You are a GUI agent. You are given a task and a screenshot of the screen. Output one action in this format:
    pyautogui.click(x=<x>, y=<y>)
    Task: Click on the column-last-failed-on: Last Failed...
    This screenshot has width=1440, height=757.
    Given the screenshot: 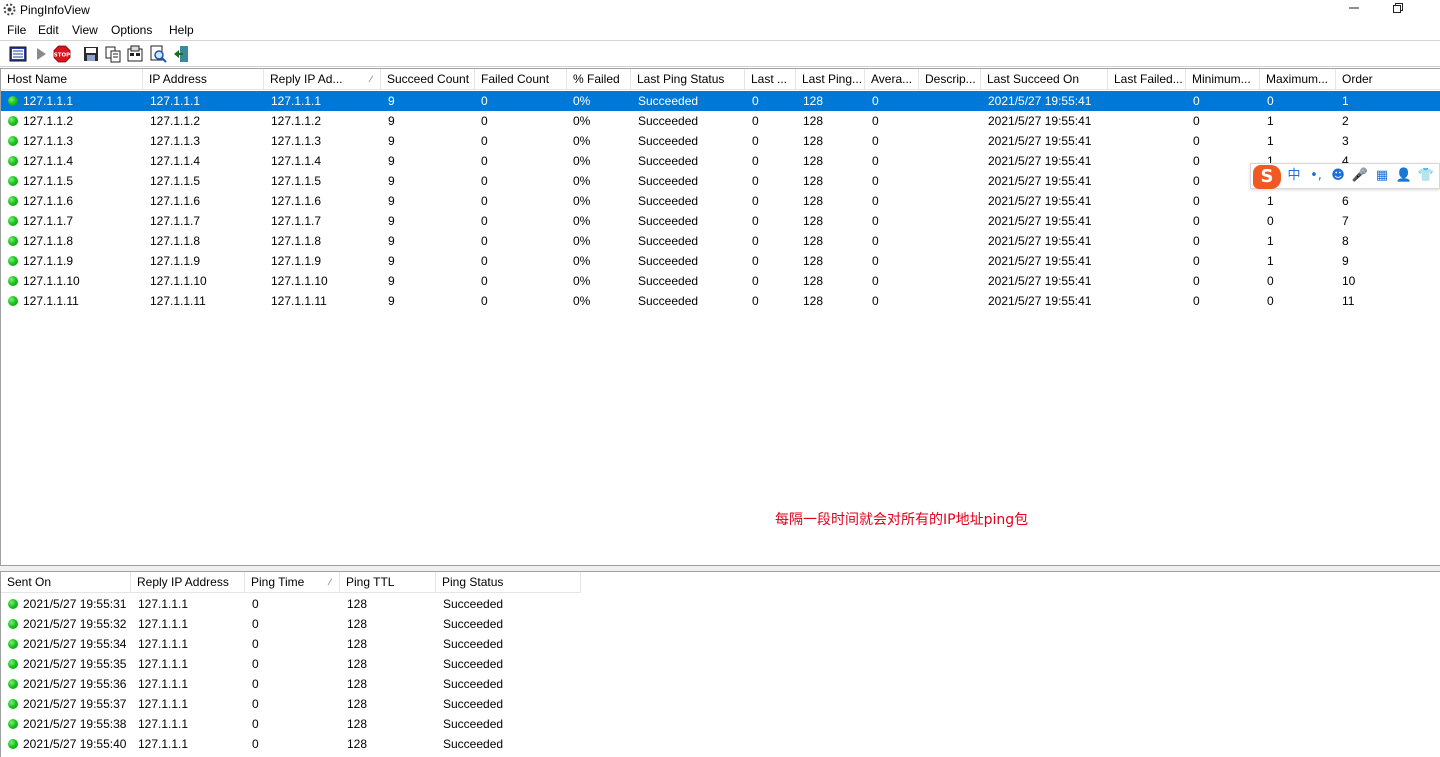 What is the action you would take?
    pyautogui.click(x=1147, y=79)
    